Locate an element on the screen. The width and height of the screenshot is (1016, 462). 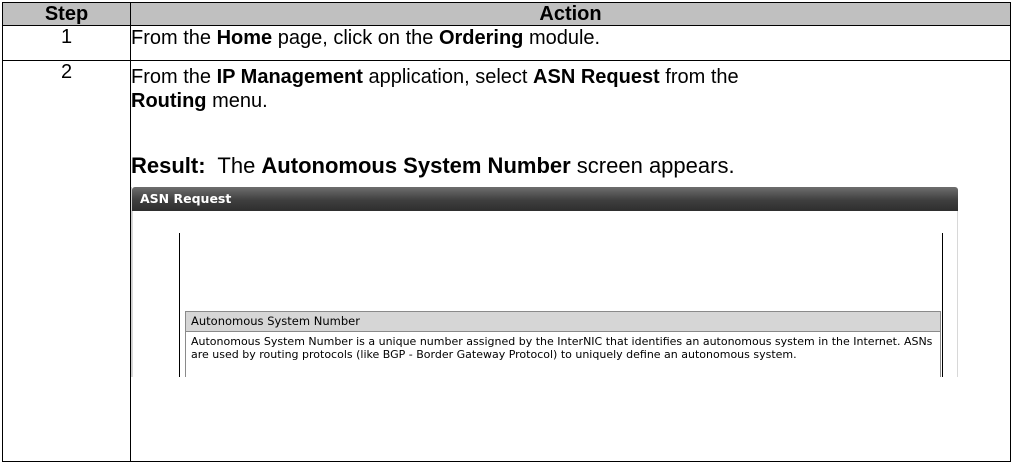
action-text: module. is located at coordinates (562, 38).